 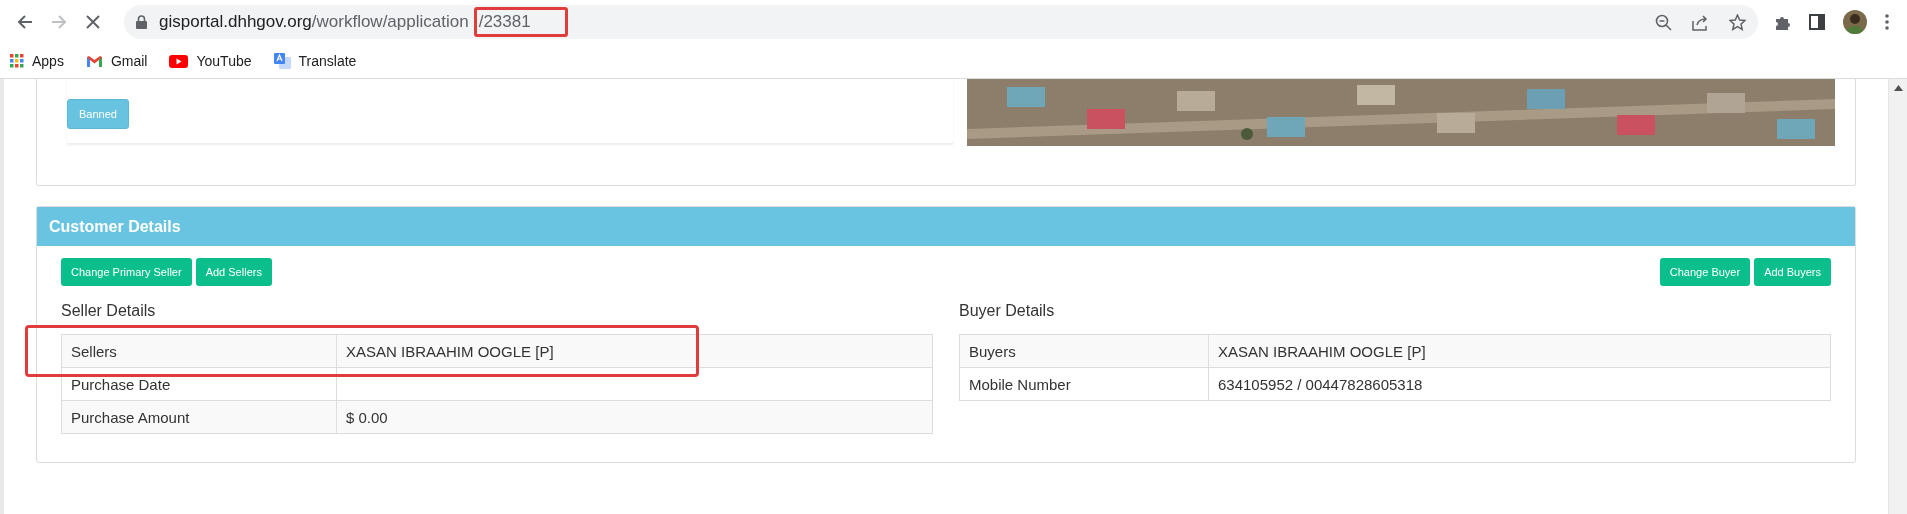 I want to click on envelope-m-icon, so click(x=94, y=61).